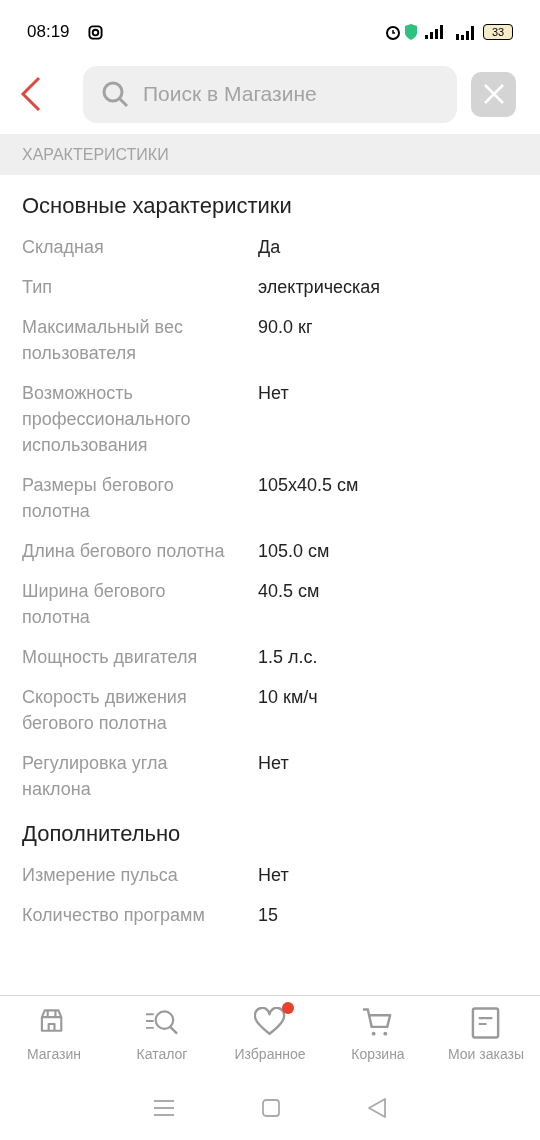 This screenshot has width=540, height=1140. What do you see at coordinates (270, 1040) in the screenshot?
I see `nav-tab: Избранное` at bounding box center [270, 1040].